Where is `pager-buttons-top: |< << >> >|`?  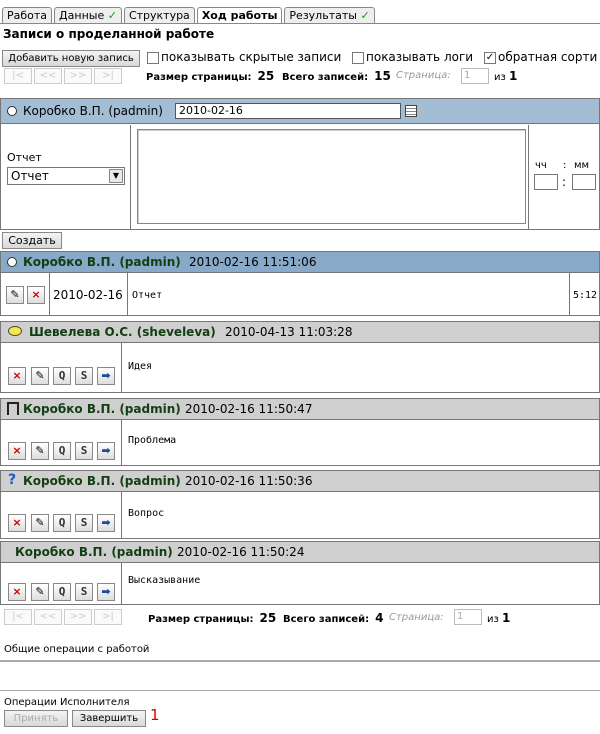 pager-buttons-top: |< << >> >| is located at coordinates (64, 76).